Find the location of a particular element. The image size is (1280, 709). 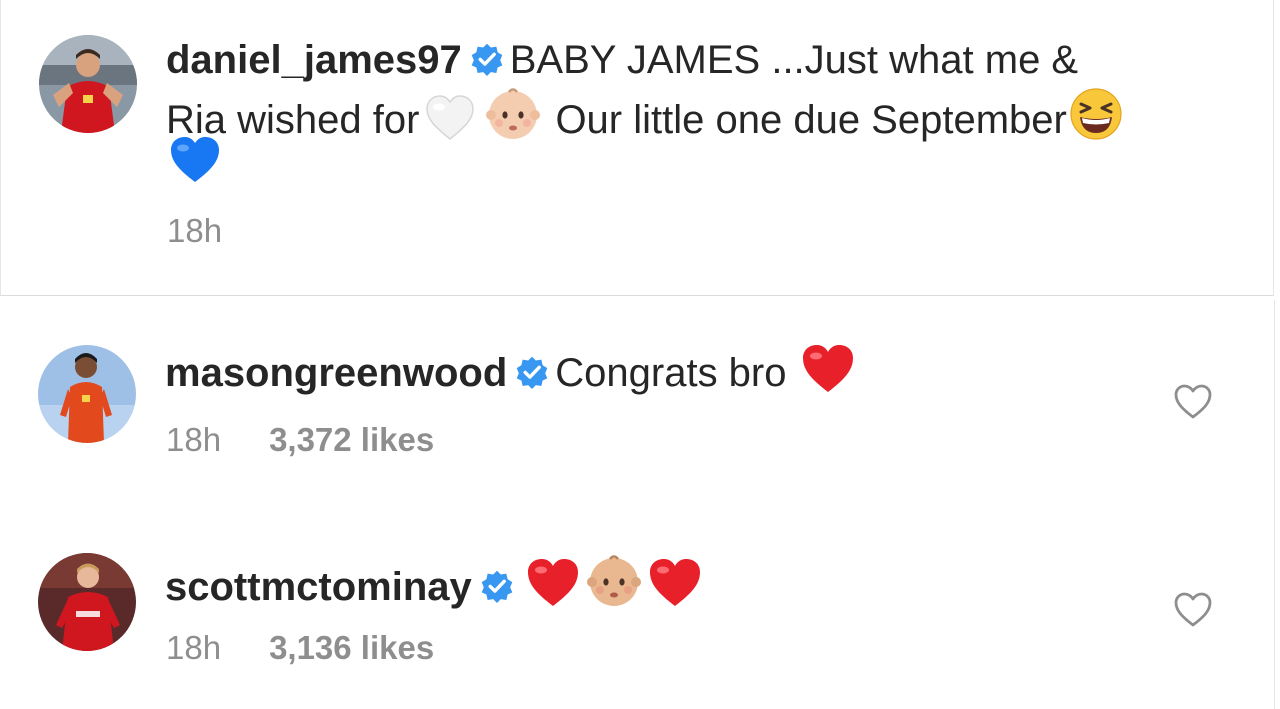

comment-likes-count: 3,372 likes is located at coordinates (351, 439).